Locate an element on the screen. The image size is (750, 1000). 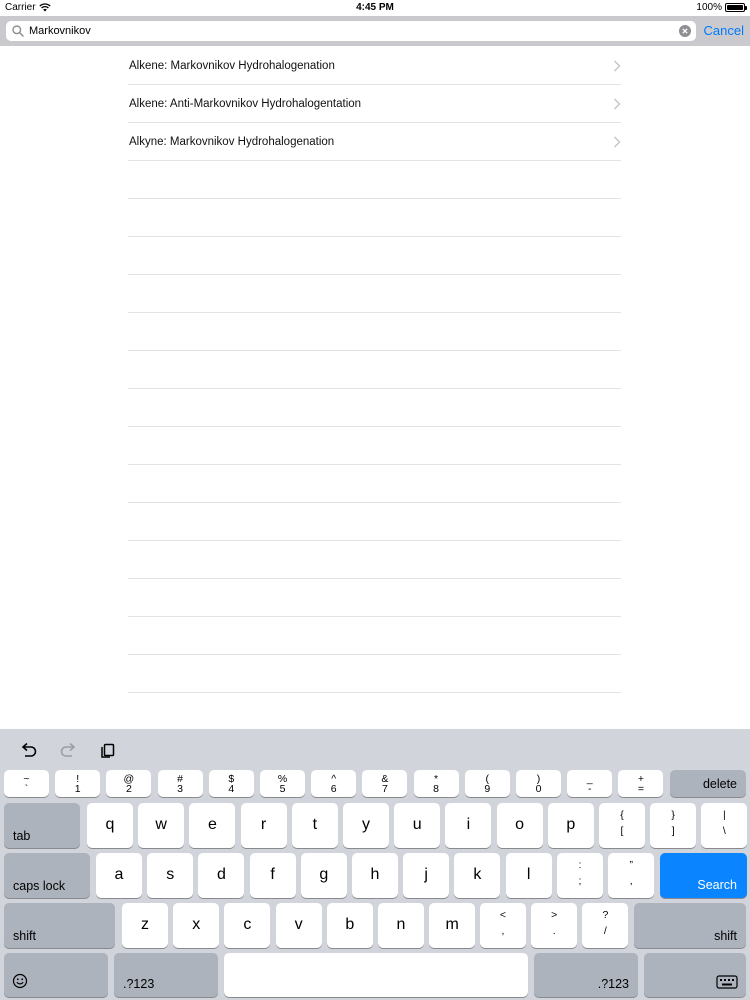
key-symbol: . is located at coordinates (554, 931).